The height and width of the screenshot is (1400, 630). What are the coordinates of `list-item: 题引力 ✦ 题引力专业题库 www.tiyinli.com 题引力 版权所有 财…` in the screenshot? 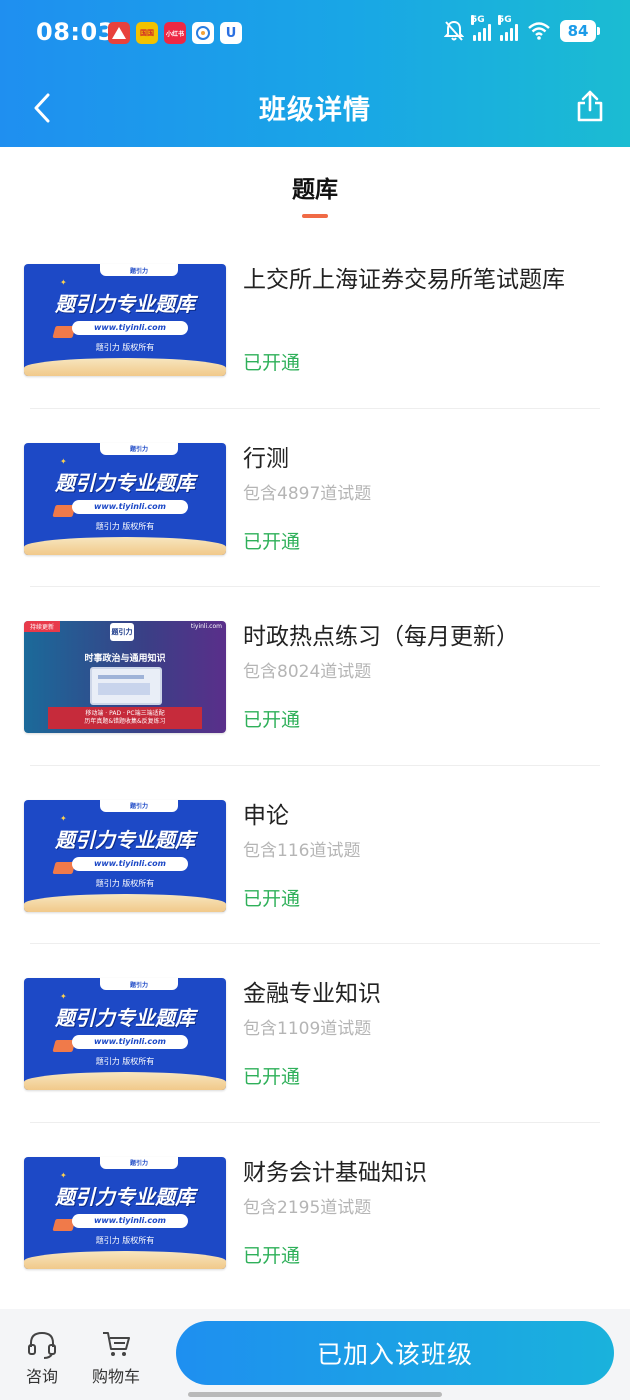 It's located at (315, 1212).